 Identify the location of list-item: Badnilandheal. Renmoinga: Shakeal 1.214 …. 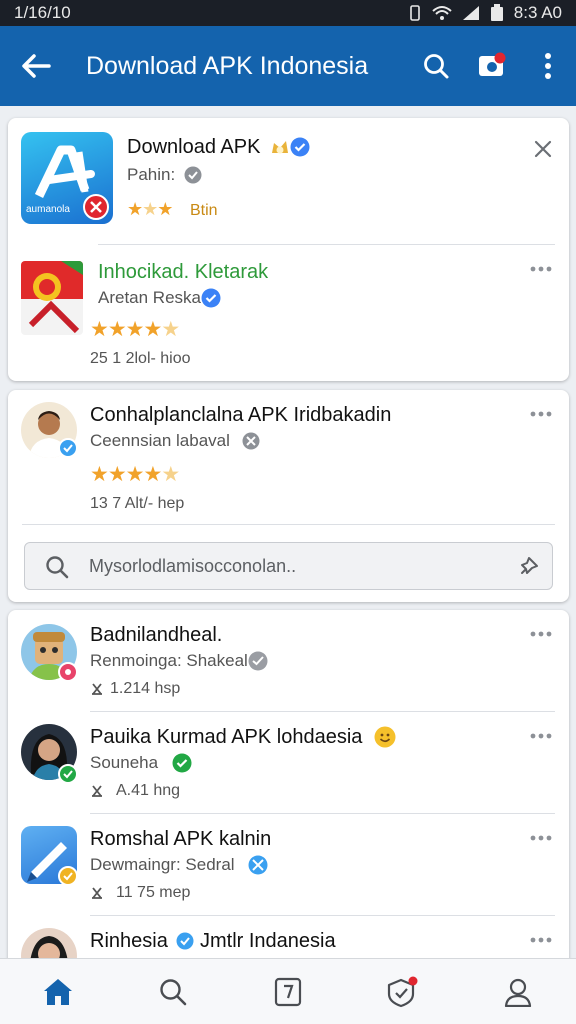
(288, 660).